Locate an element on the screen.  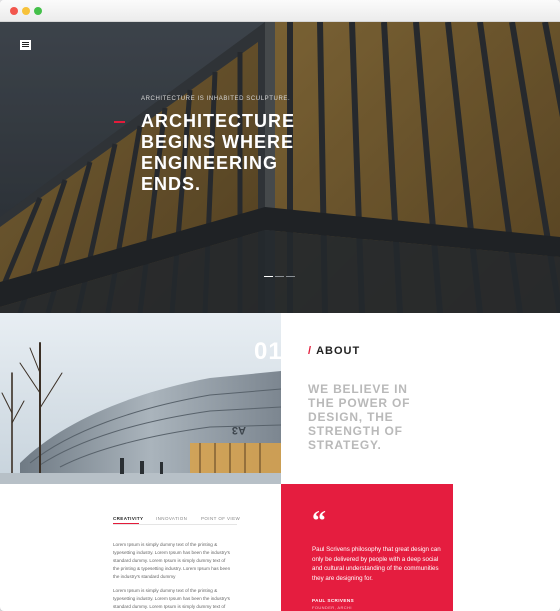
minimize-window-button is located at coordinates (26, 11).